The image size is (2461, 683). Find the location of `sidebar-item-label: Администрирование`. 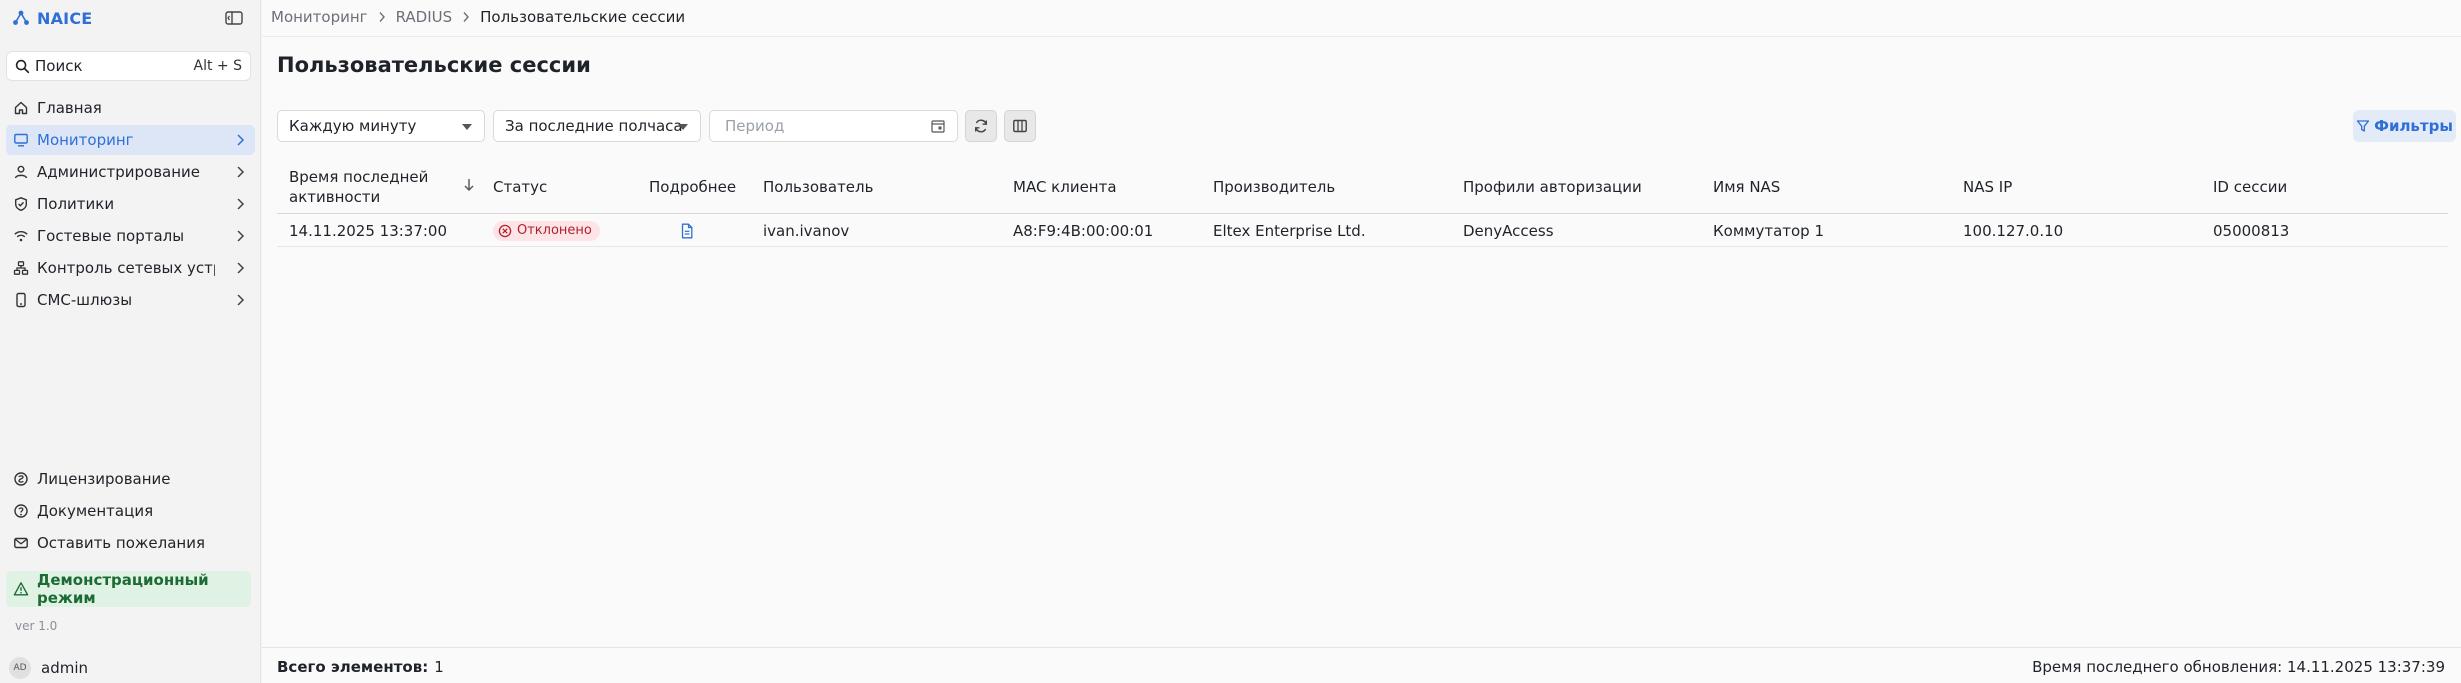

sidebar-item-label: Администрирование is located at coordinates (119, 172).